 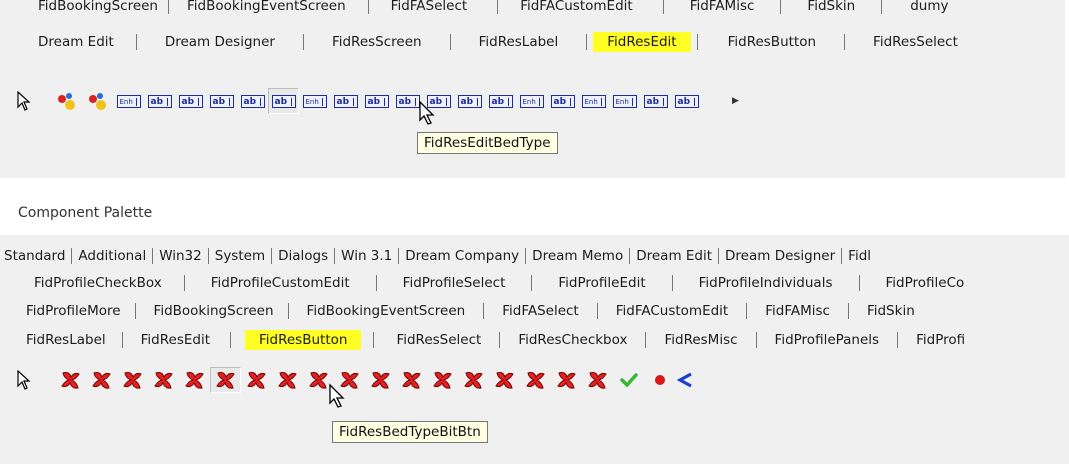 I want to click on tab-dumy: dumy, so click(x=920, y=7).